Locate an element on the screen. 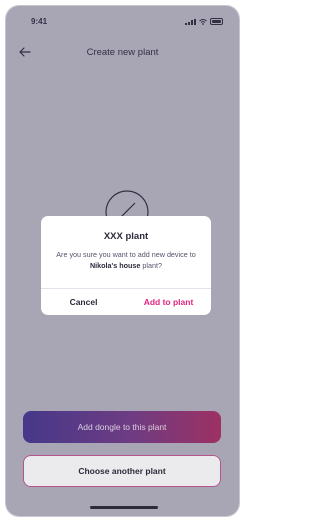 This screenshot has height=521, width=320. choose-another-plant-label: Choose another plant is located at coordinates (122, 471).